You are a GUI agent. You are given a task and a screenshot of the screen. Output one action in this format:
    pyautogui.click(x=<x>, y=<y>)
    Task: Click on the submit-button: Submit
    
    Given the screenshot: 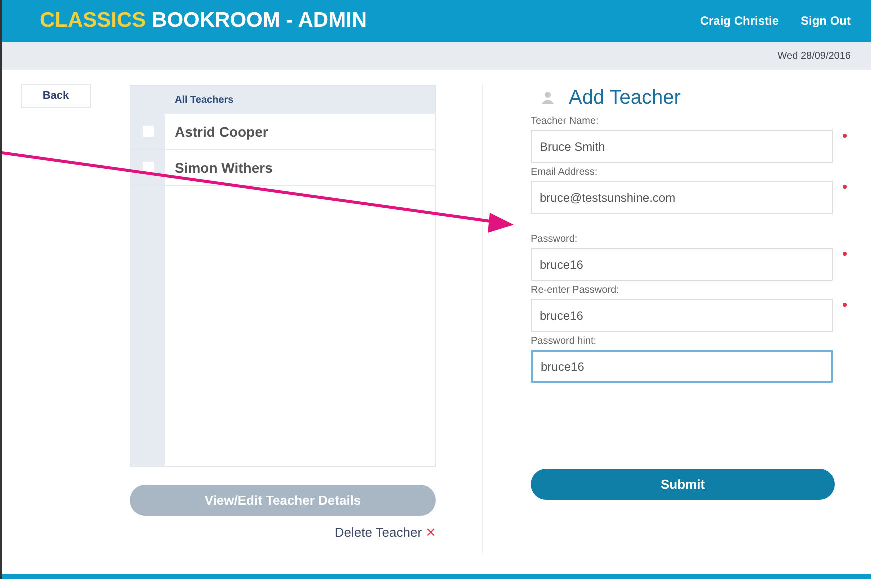 What is the action you would take?
    pyautogui.click(x=683, y=484)
    